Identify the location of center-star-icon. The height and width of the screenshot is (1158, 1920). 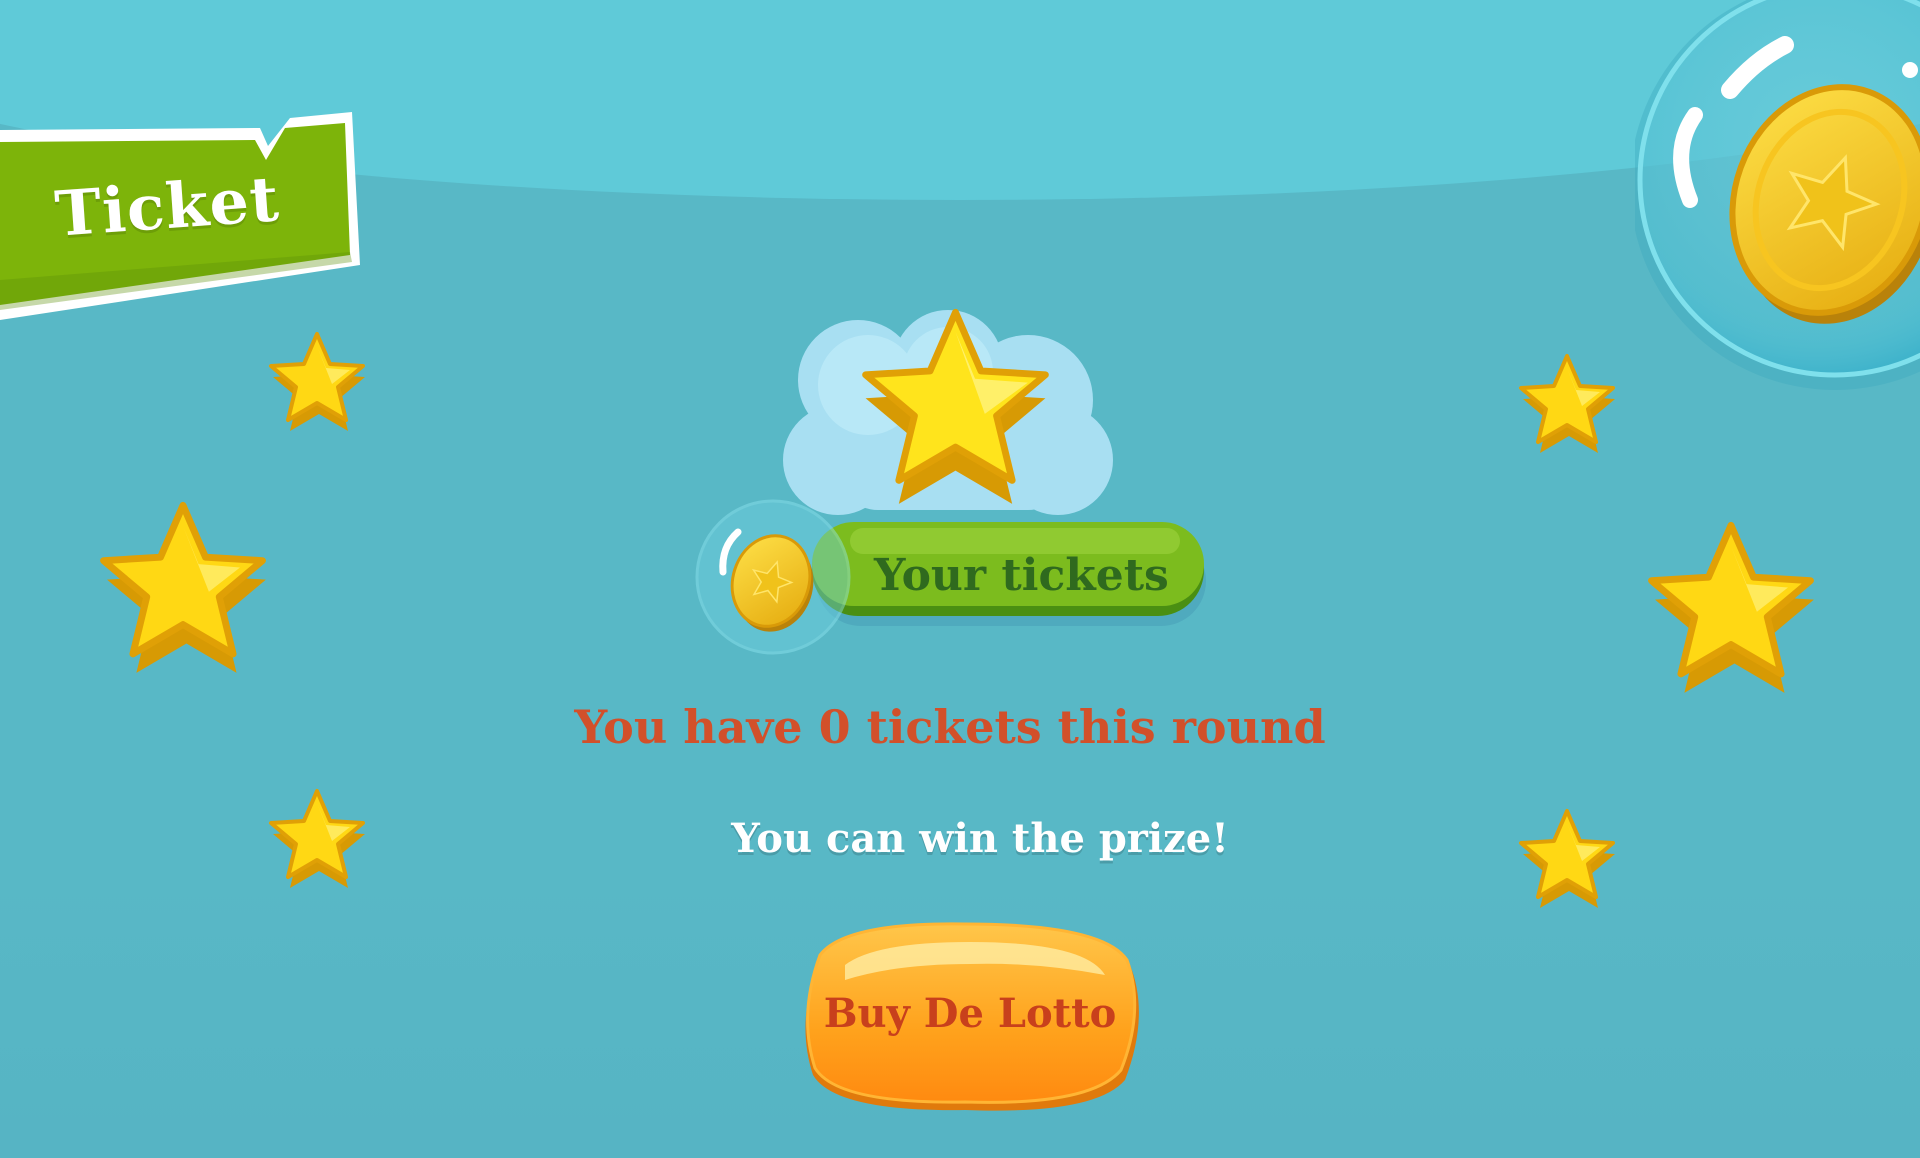
(955, 406).